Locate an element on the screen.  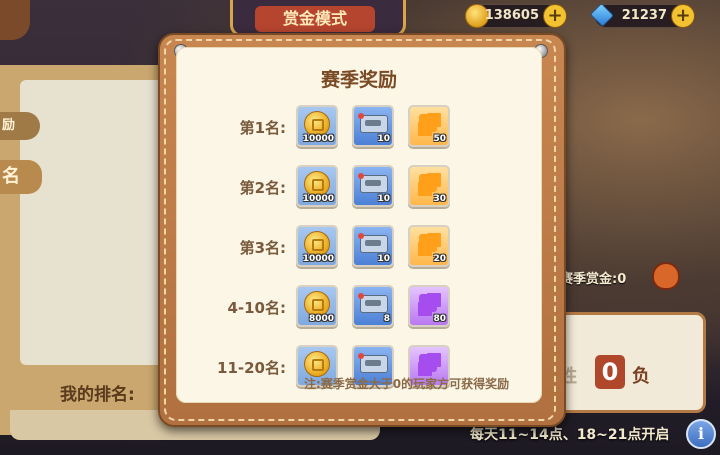
gem-counter: 21237 + is located at coordinates (645, 16).